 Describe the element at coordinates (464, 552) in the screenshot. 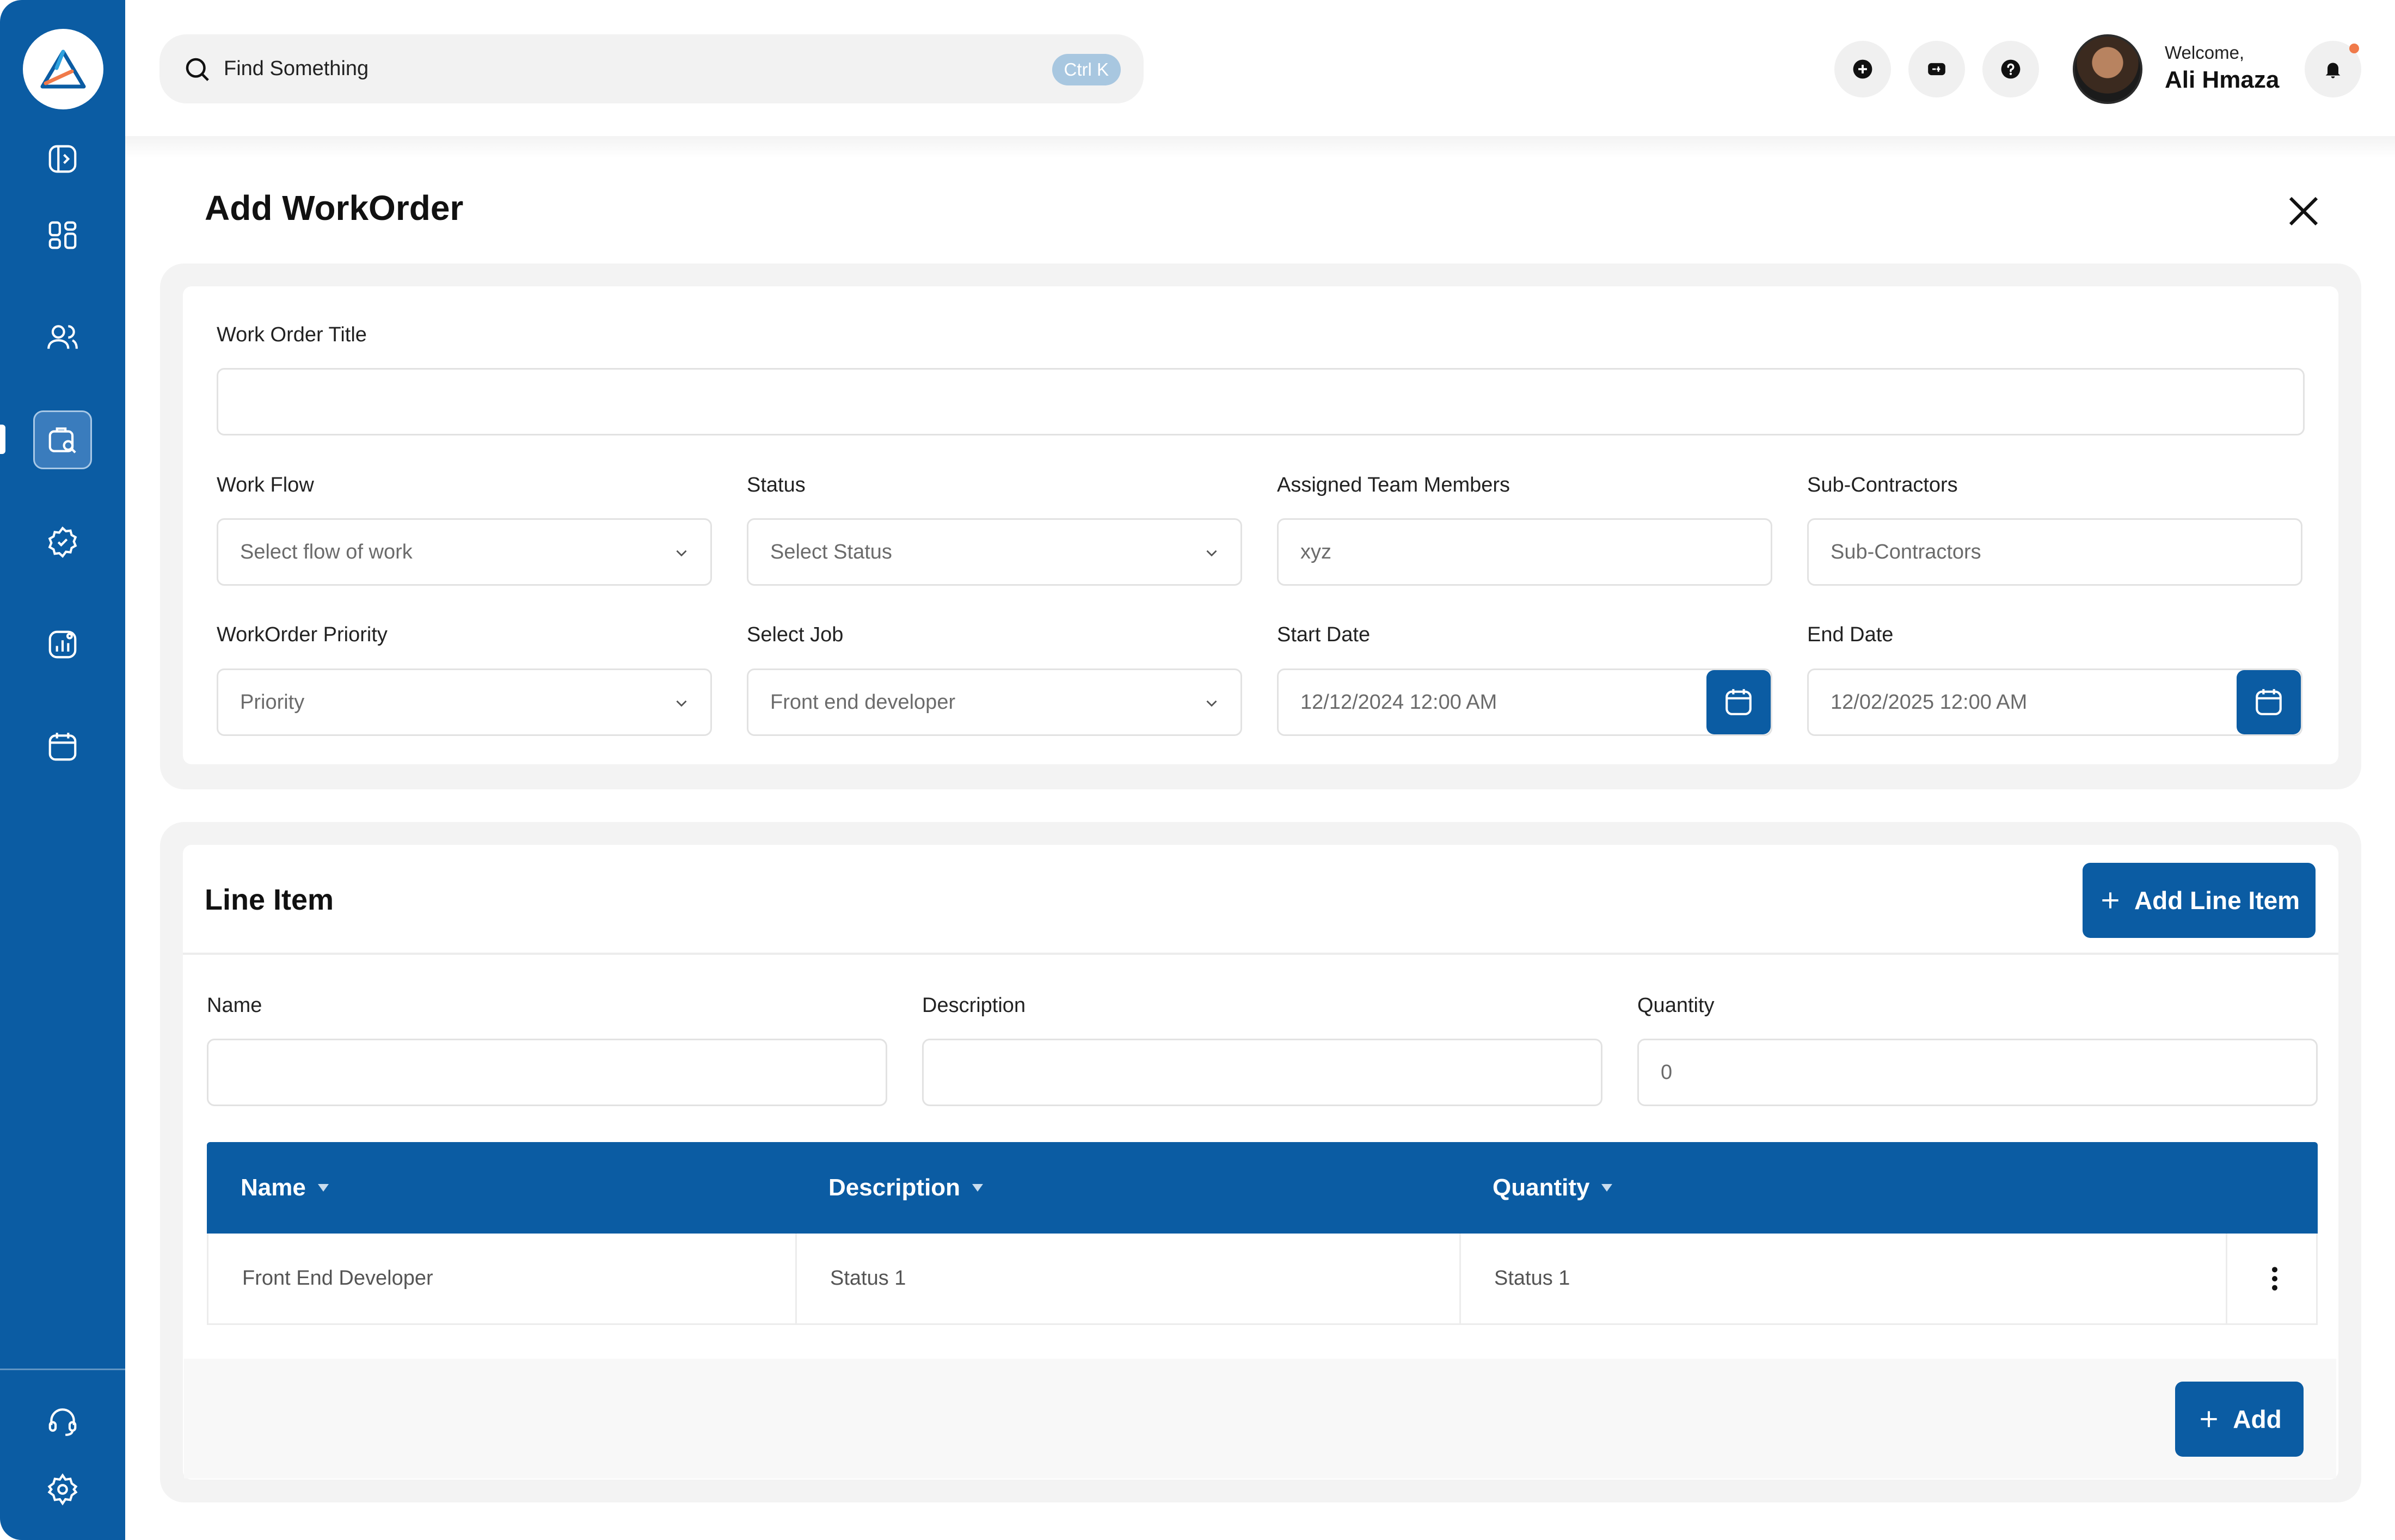

I see `workflow-select: Select flow of work` at that location.